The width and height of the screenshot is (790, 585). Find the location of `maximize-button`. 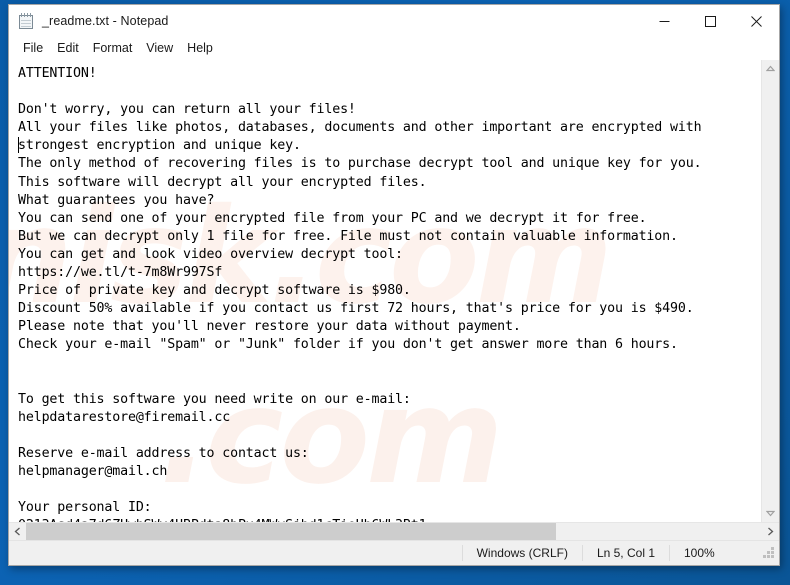

maximize-button is located at coordinates (710, 21).